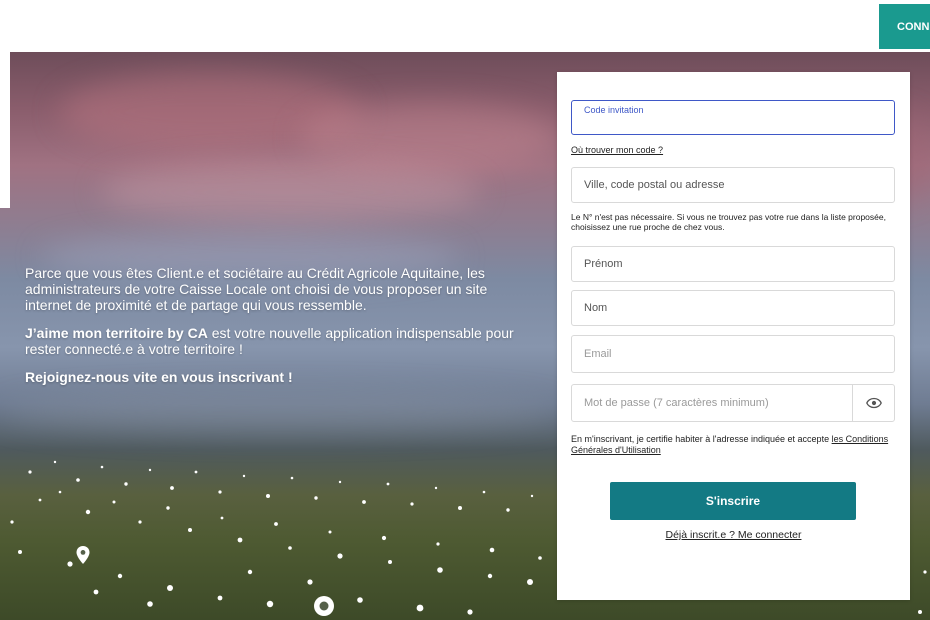  I want to click on password-placeholder: Mot de passe (7 caractères minimum), so click(676, 403).